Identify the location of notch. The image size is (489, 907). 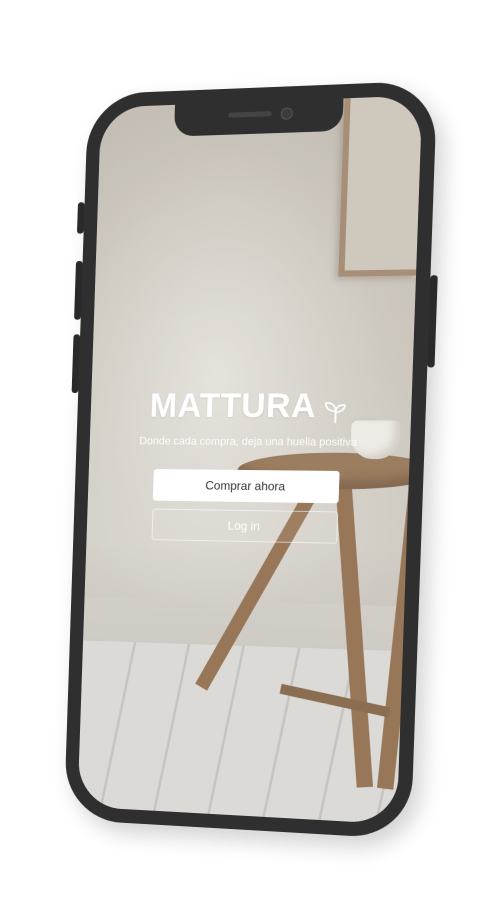
(258, 117).